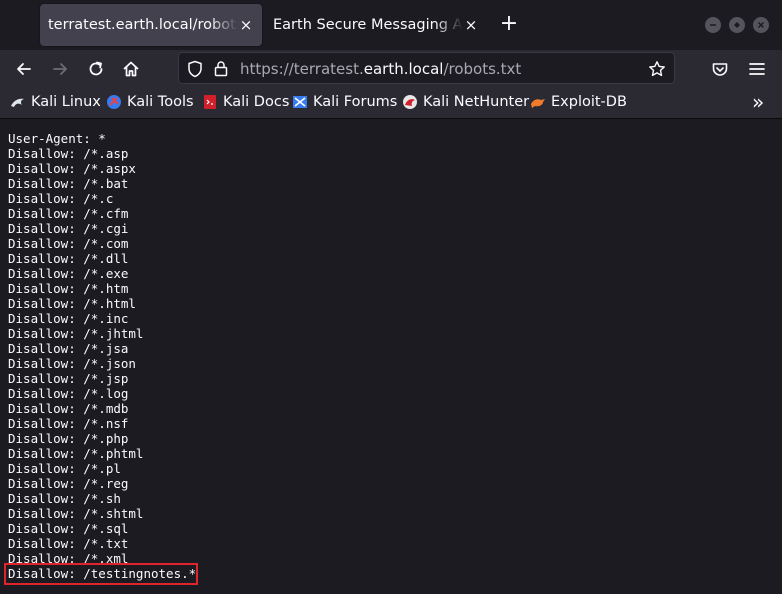 The image size is (782, 594). What do you see at coordinates (267, 69) in the screenshot?
I see `url-prefix: https://` at bounding box center [267, 69].